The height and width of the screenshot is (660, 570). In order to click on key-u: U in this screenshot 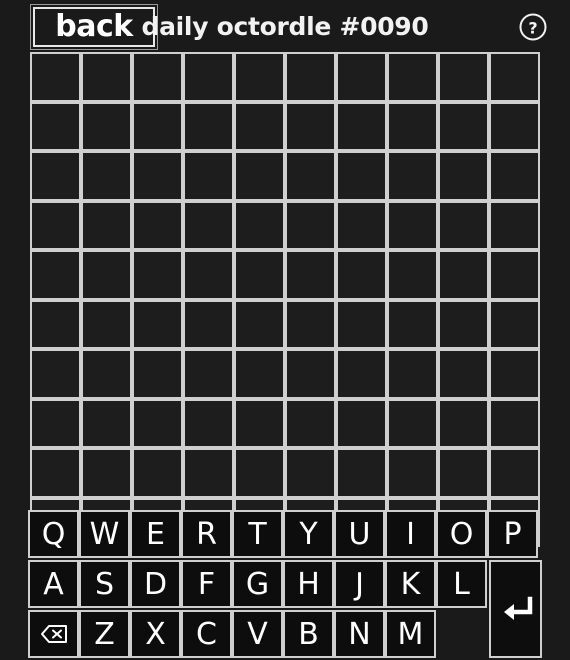, I will do `click(359, 534)`.